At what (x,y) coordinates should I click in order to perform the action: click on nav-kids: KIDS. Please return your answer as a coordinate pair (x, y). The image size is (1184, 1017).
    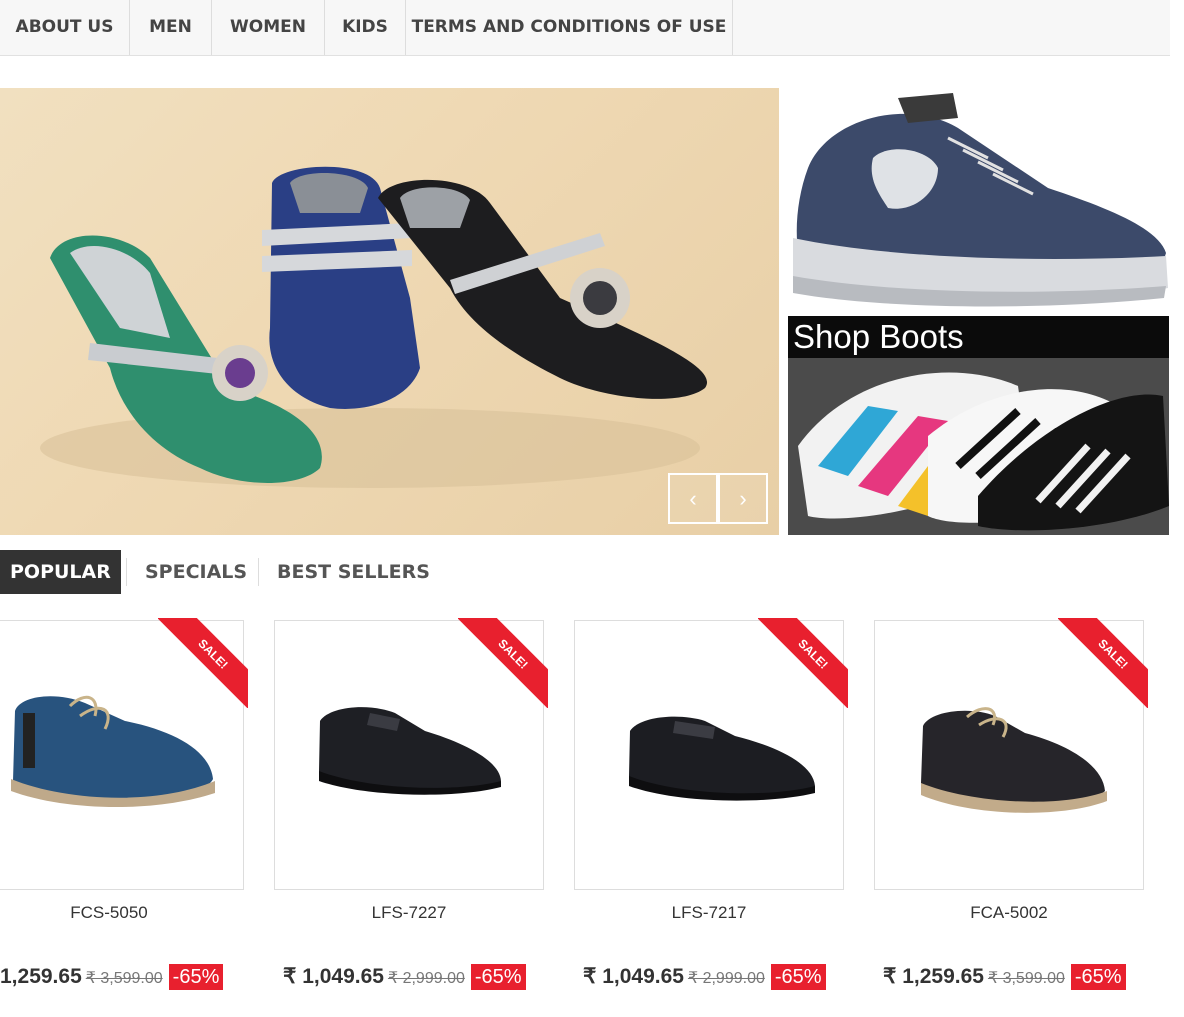
    Looking at the image, I should click on (365, 27).